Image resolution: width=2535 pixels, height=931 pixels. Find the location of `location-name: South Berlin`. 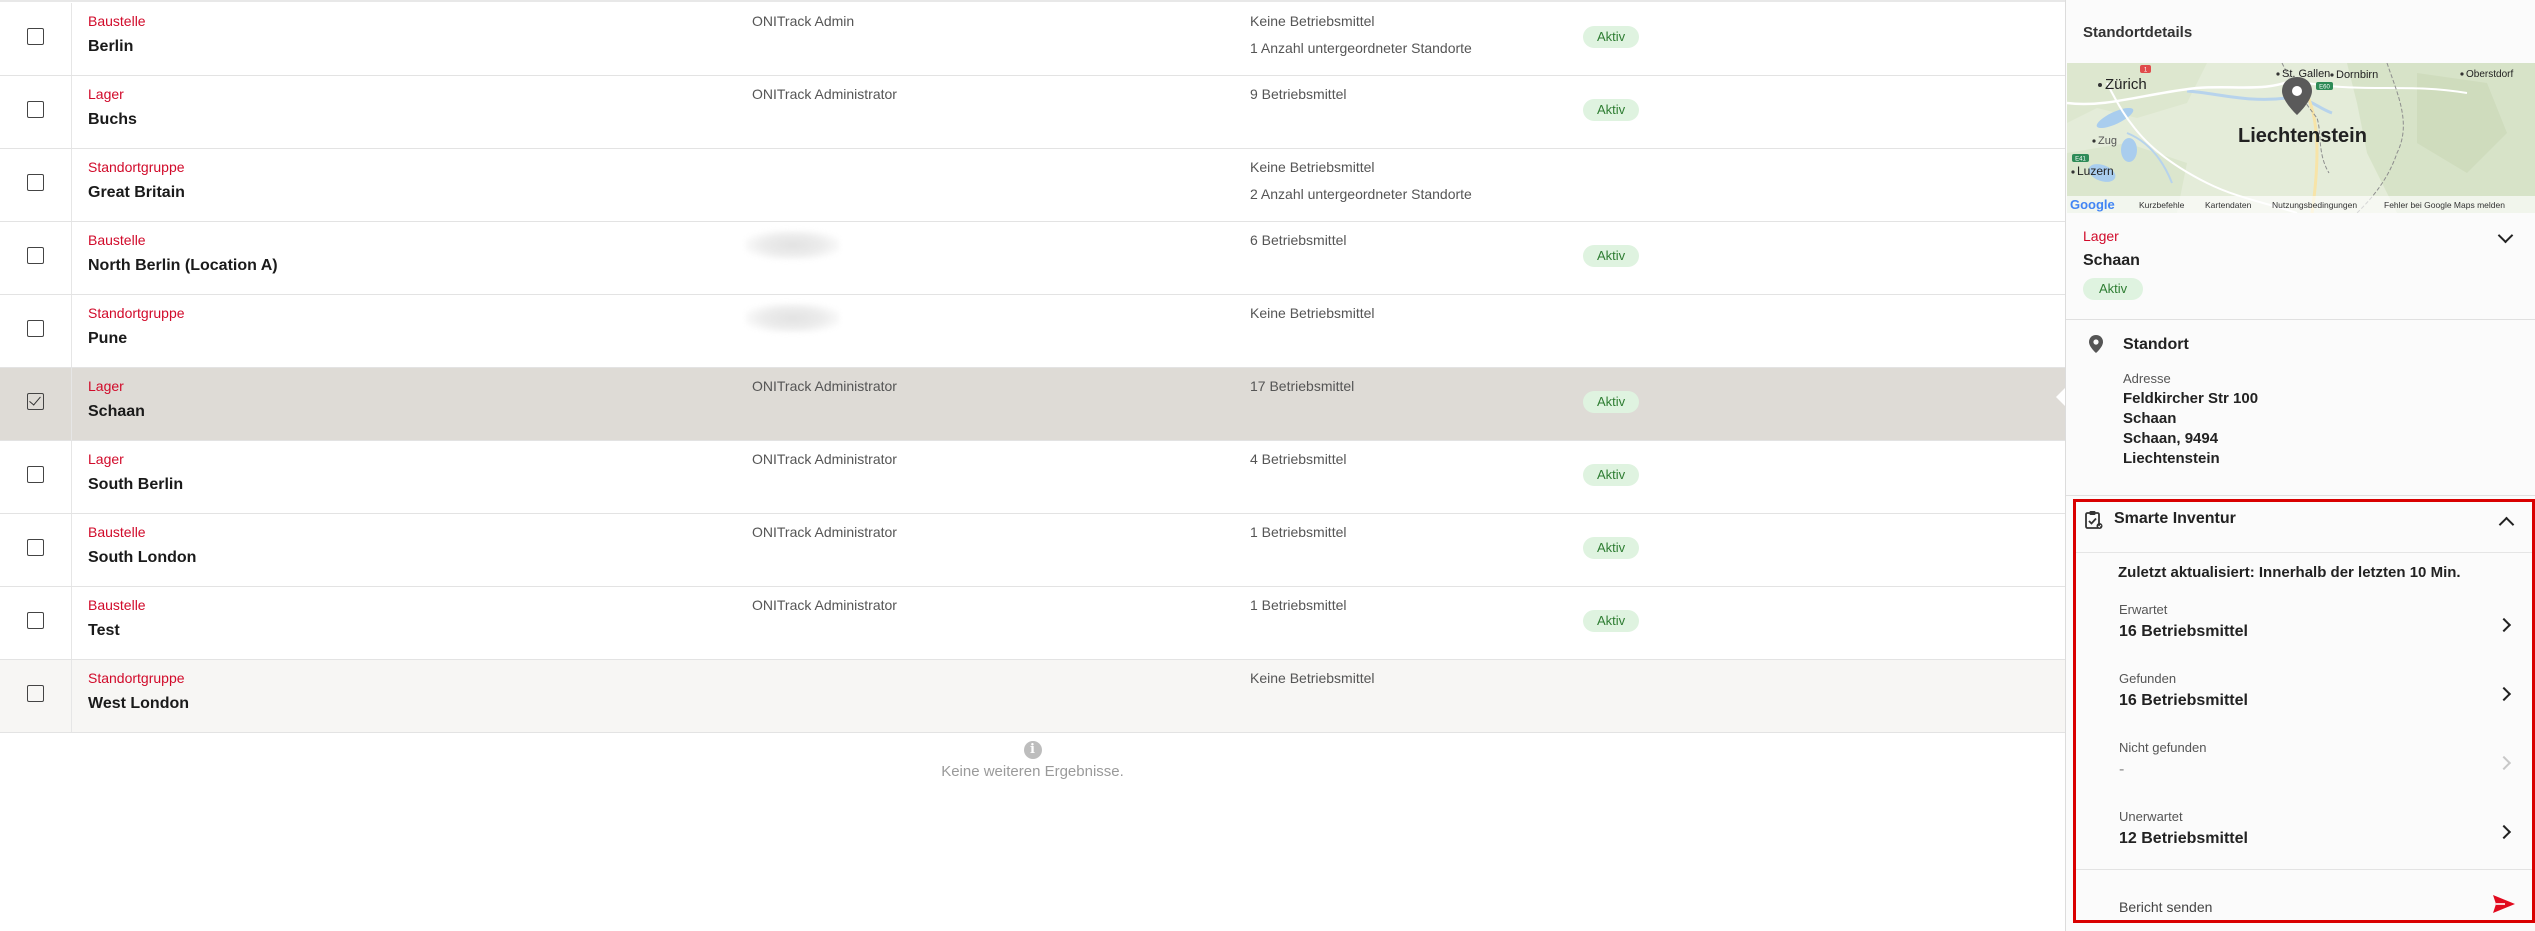

location-name: South Berlin is located at coordinates (136, 484).